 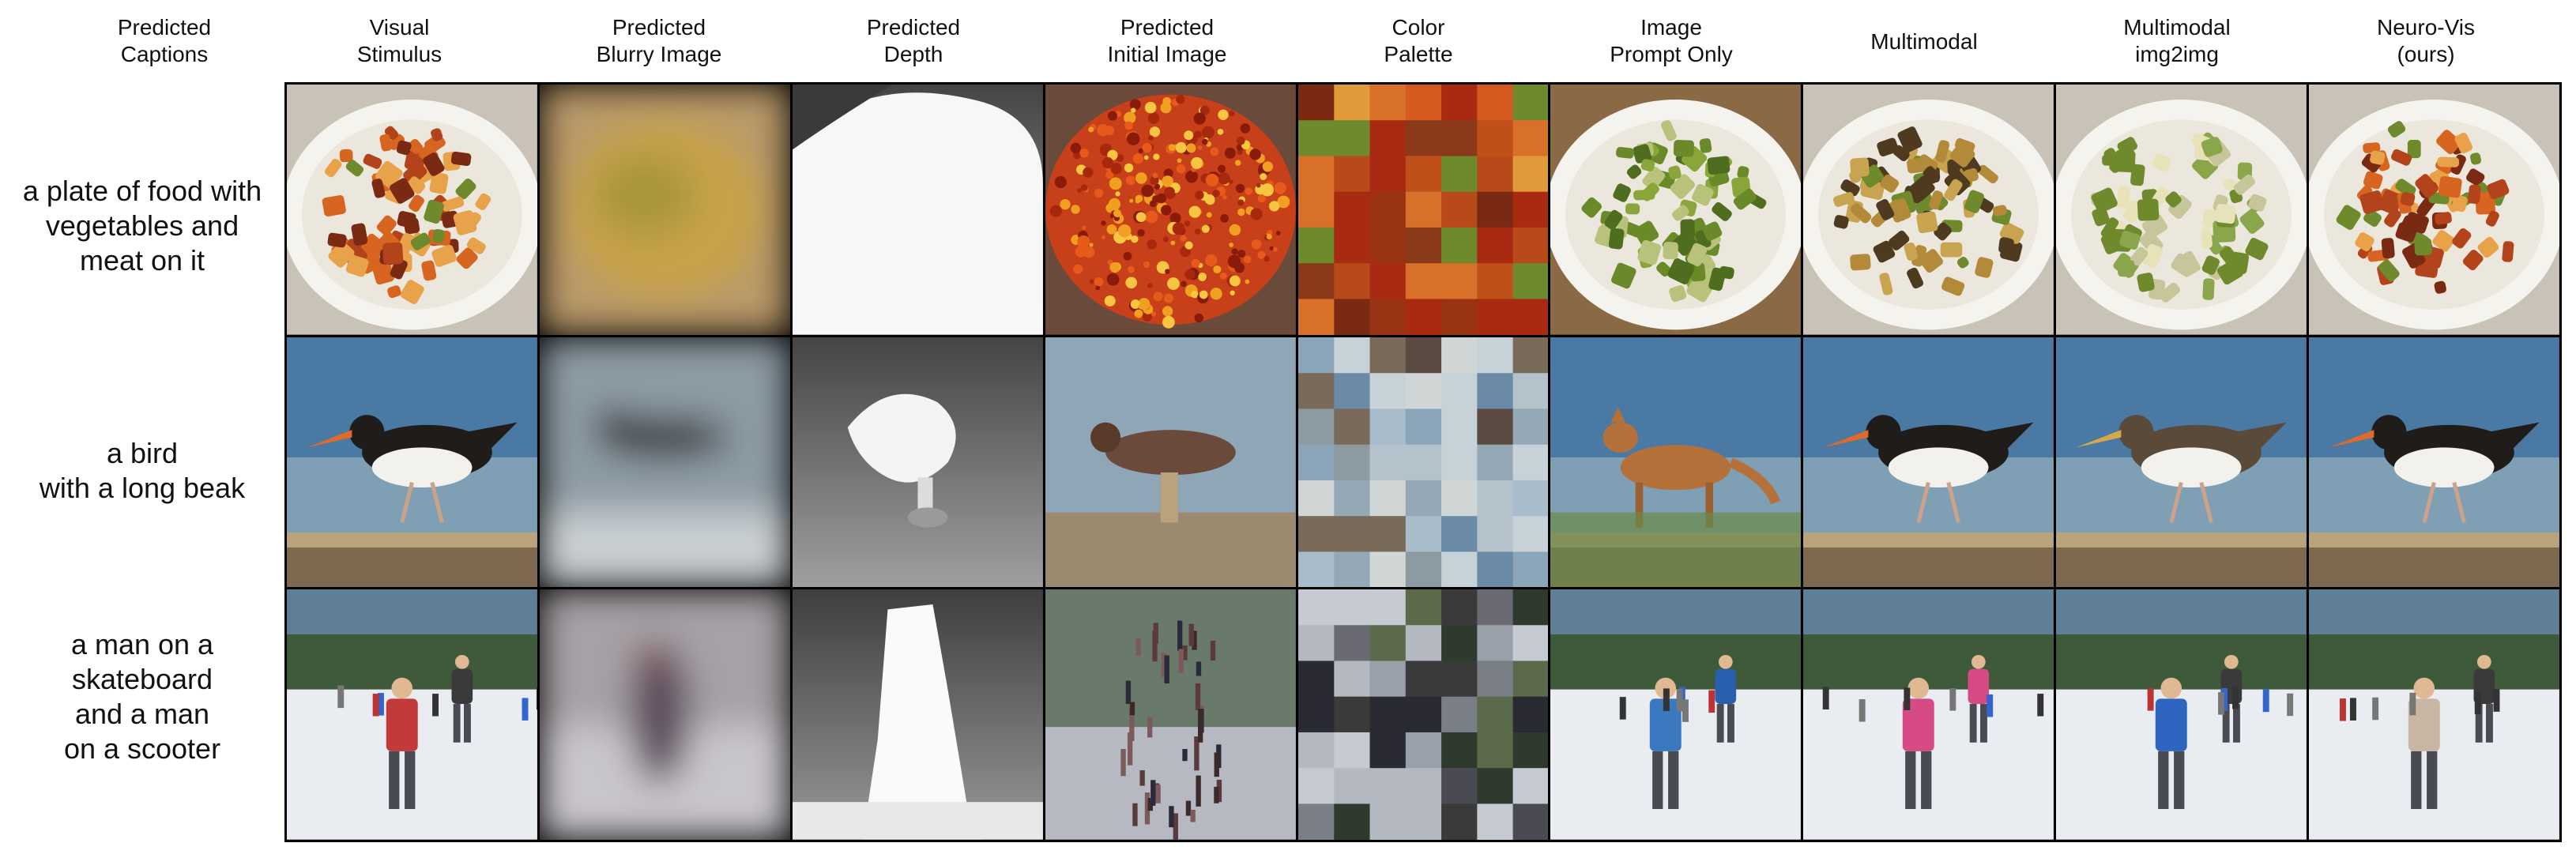 What do you see at coordinates (1676, 210) in the screenshot?
I see `image-food-image-prompt-only` at bounding box center [1676, 210].